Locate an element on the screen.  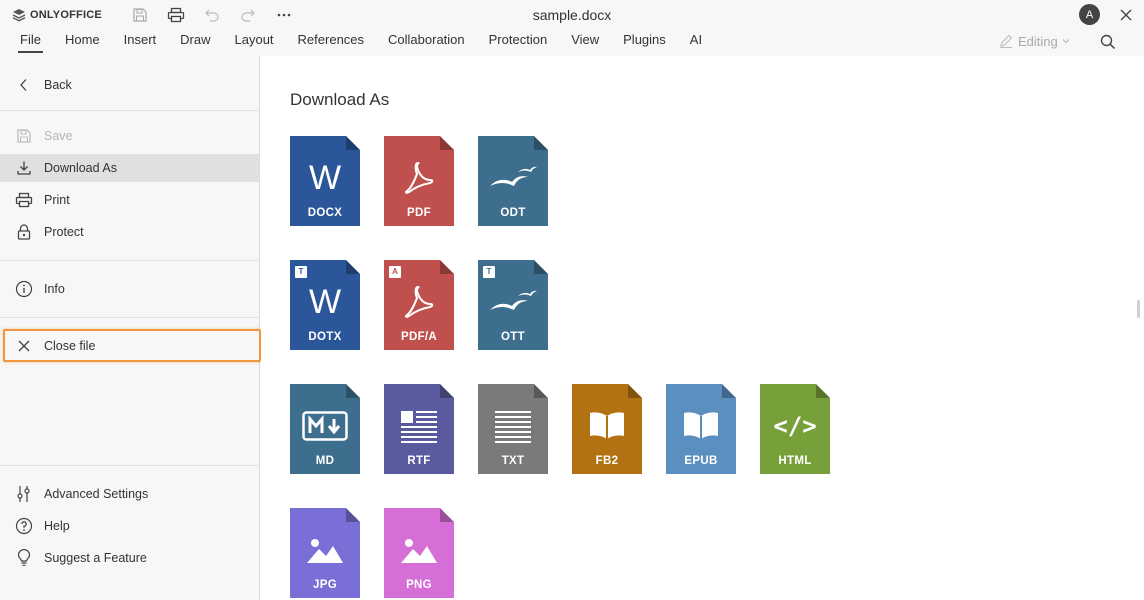
menu-help: Help is located at coordinates (129, 526).